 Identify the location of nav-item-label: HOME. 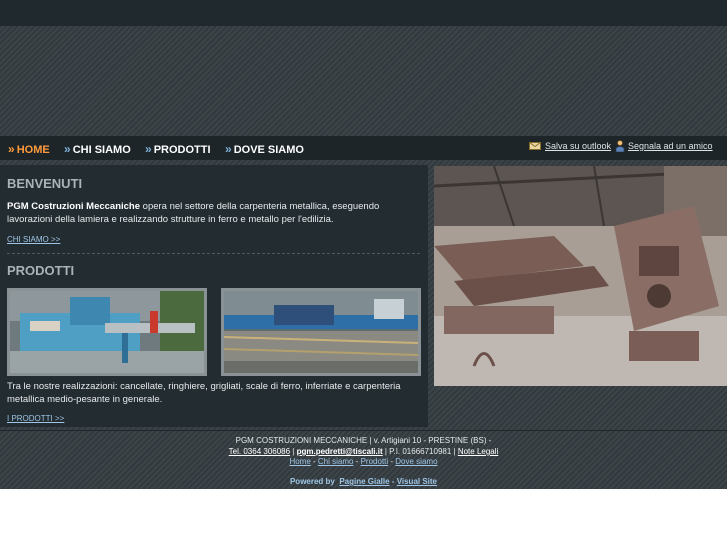
(33, 150).